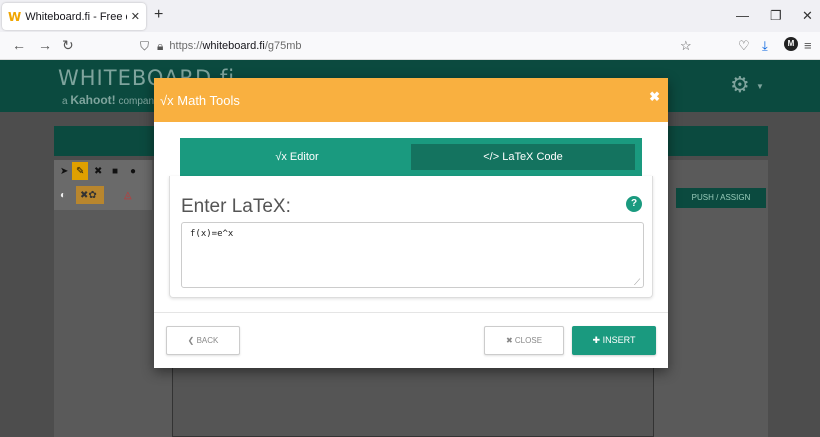  What do you see at coordinates (619, 340) in the screenshot?
I see `insert-button-label: INSERT` at bounding box center [619, 340].